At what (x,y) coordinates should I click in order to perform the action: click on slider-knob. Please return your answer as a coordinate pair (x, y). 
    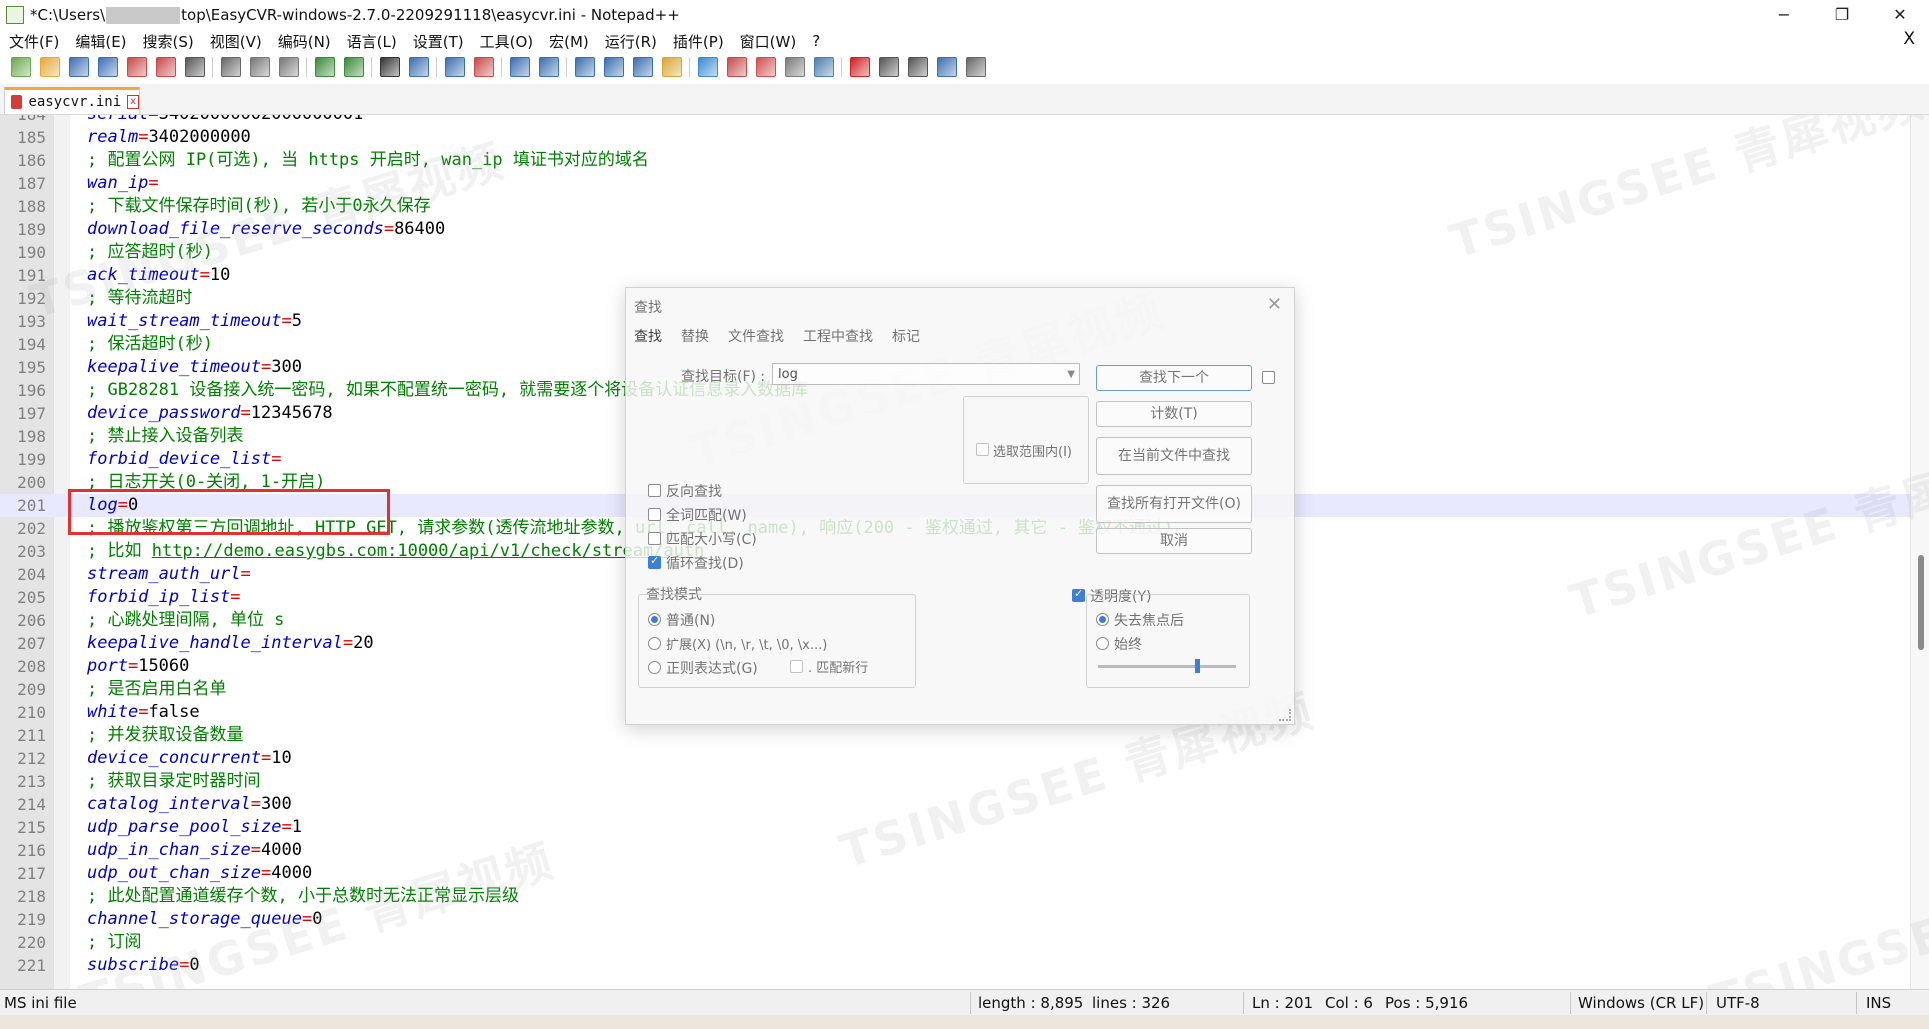
    Looking at the image, I should click on (1197, 666).